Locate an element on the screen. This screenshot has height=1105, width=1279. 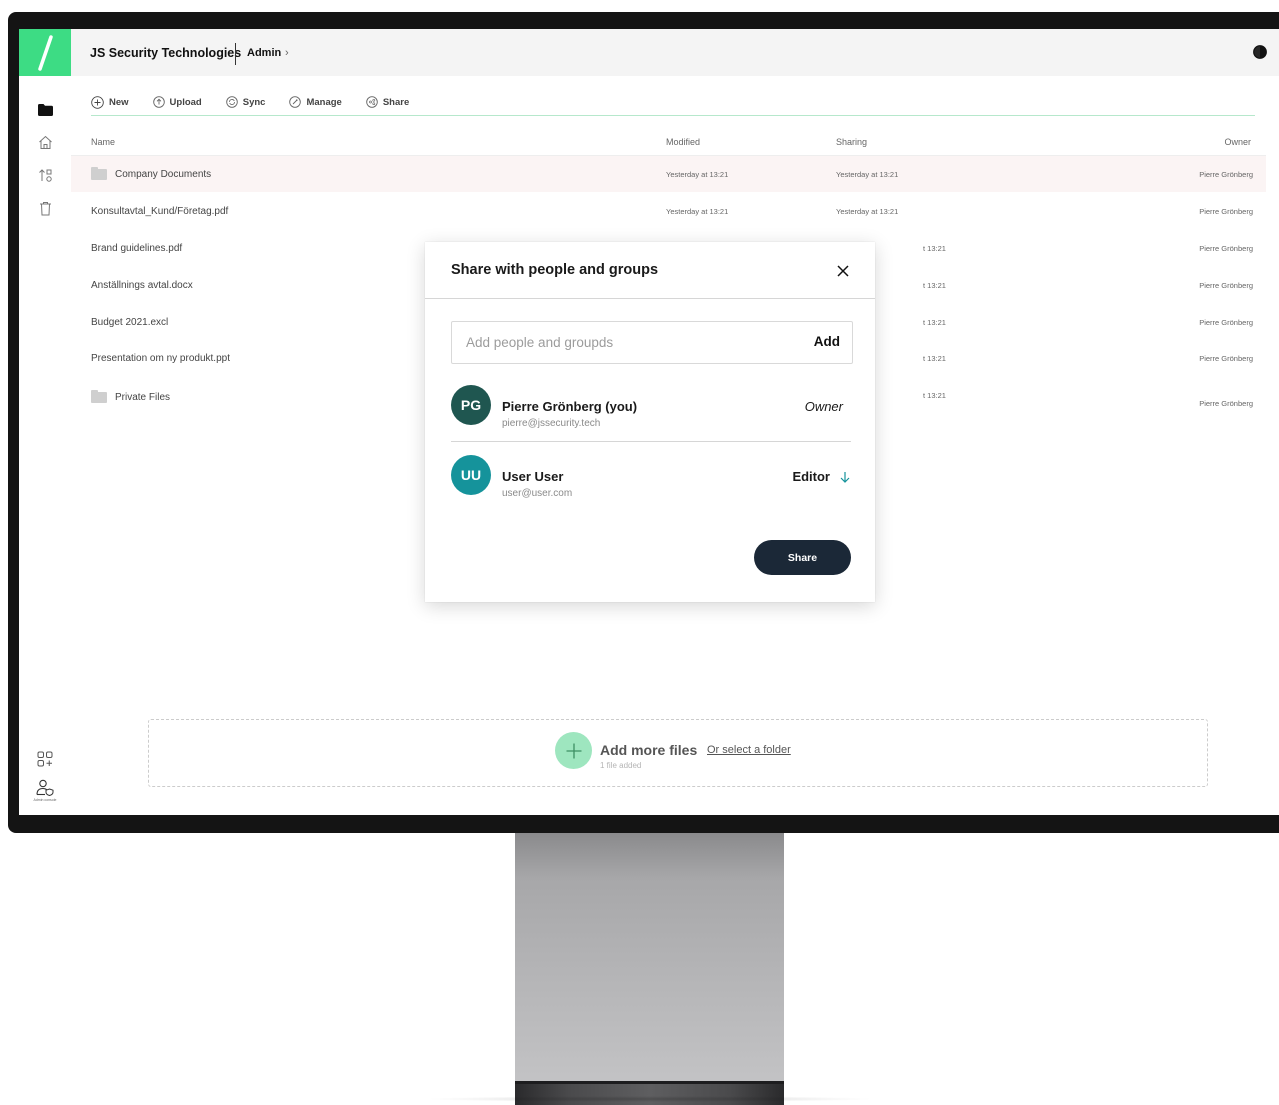
add-button: Add is located at coordinates (827, 341).